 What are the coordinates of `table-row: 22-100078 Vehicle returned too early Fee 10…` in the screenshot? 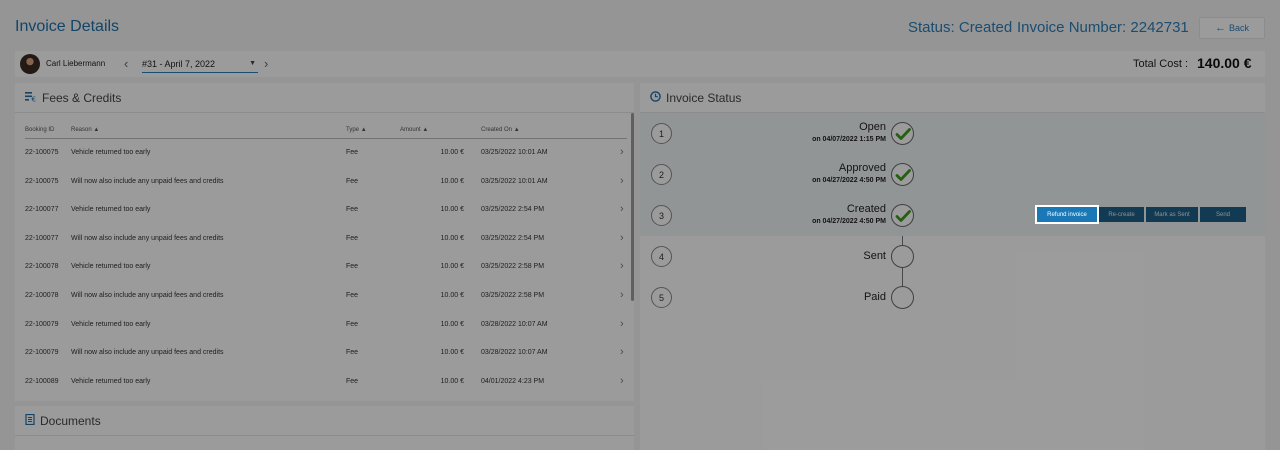 It's located at (326, 267).